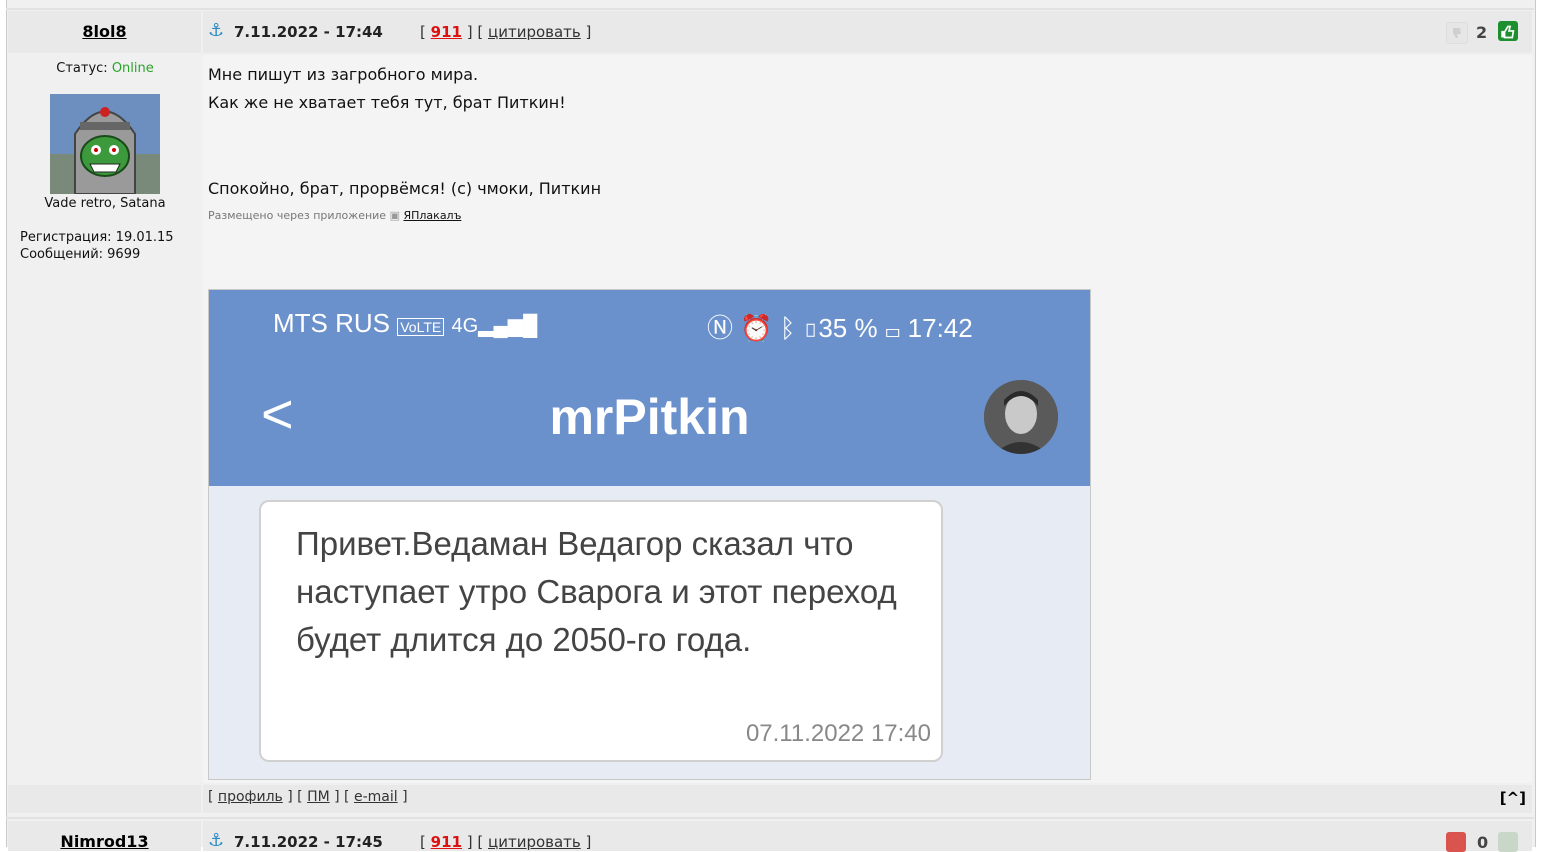  Describe the element at coordinates (105, 203) in the screenshot. I see `author-motto: Vade retro, Satana` at that location.